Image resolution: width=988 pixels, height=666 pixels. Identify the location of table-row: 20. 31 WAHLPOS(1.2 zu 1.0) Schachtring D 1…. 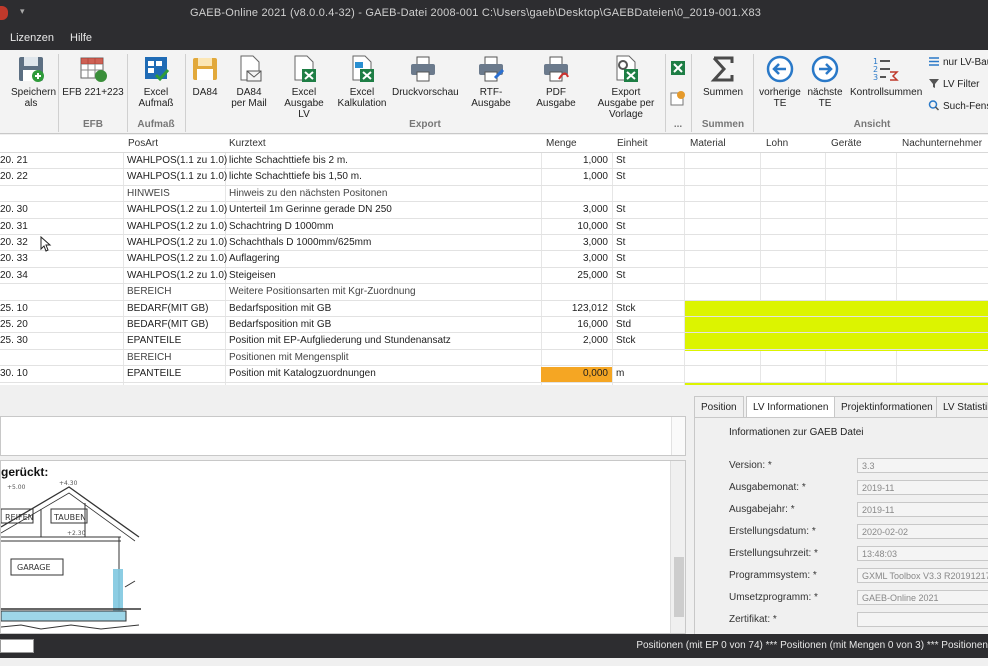
(494, 227).